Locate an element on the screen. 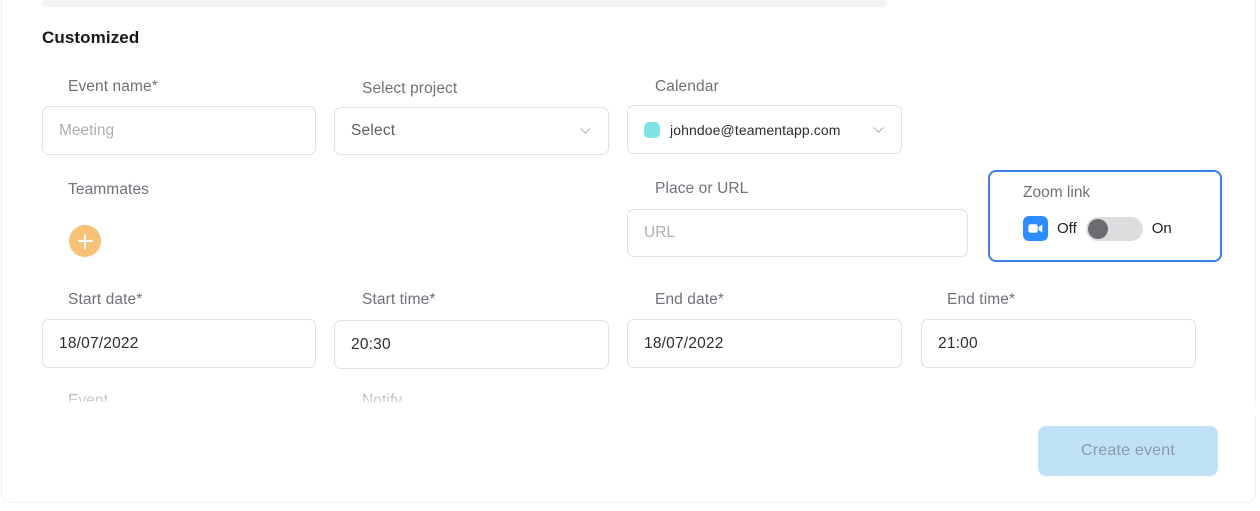 This screenshot has width=1260, height=511. event-name-input: Meeting is located at coordinates (179, 130).